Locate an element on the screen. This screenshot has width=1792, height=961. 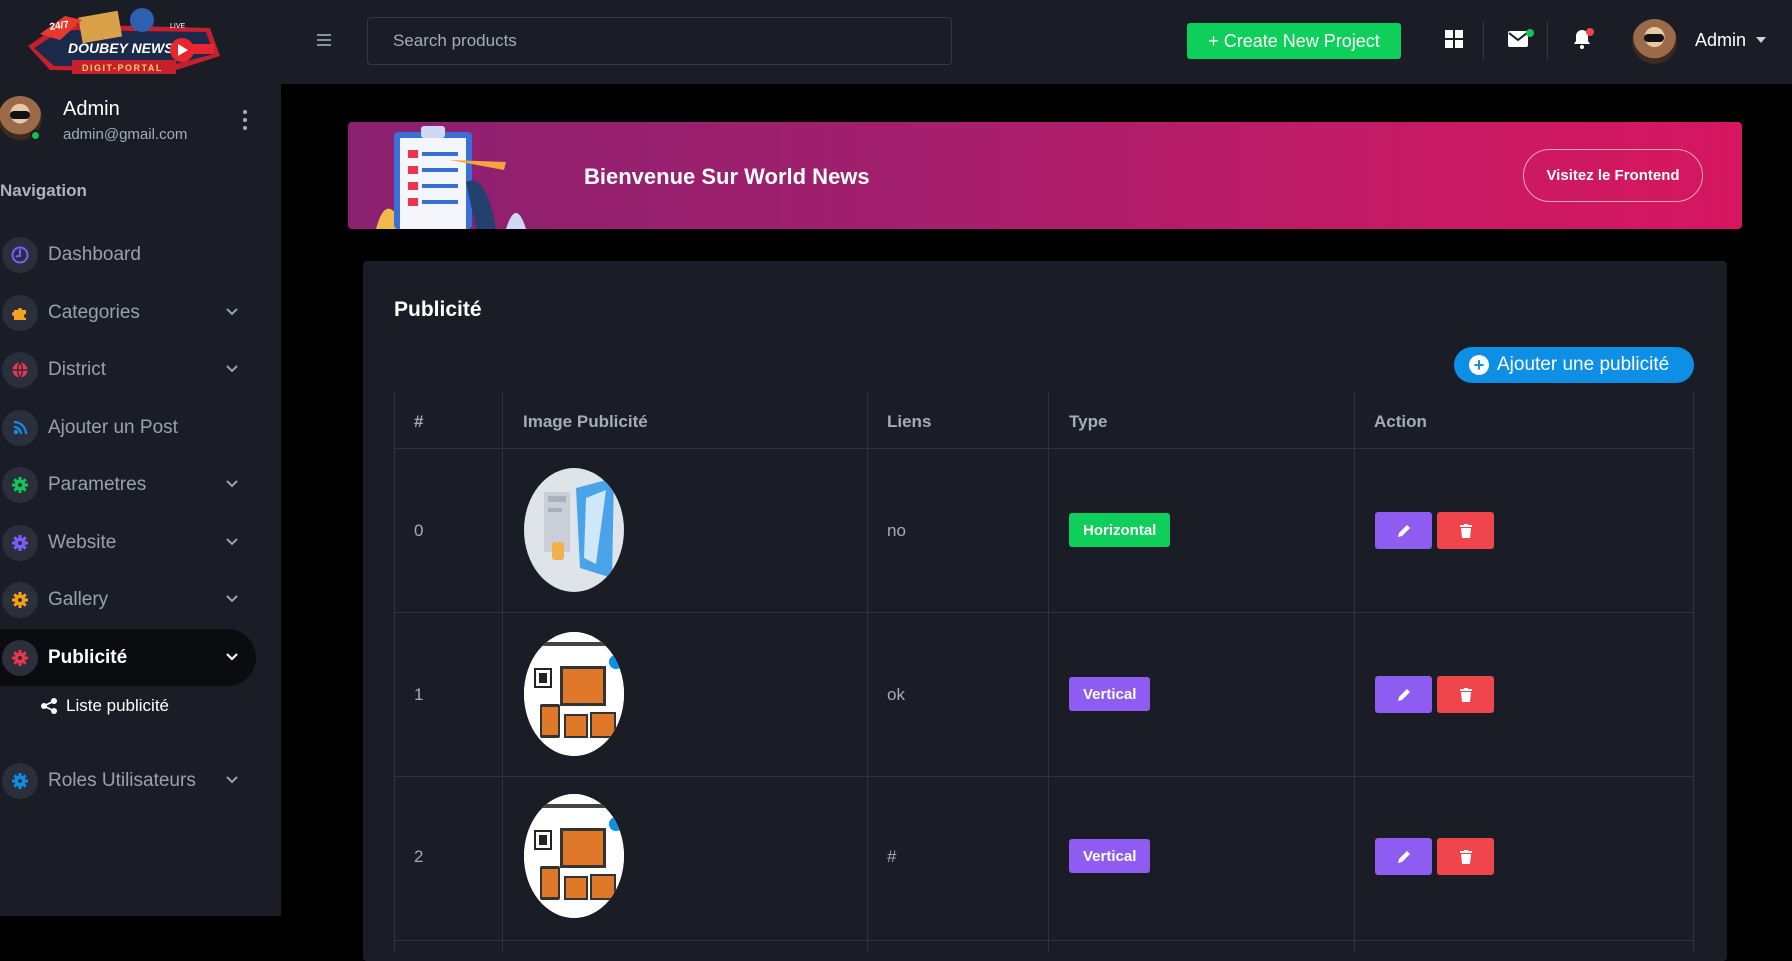
nav-heading: Navigation is located at coordinates (43, 190).